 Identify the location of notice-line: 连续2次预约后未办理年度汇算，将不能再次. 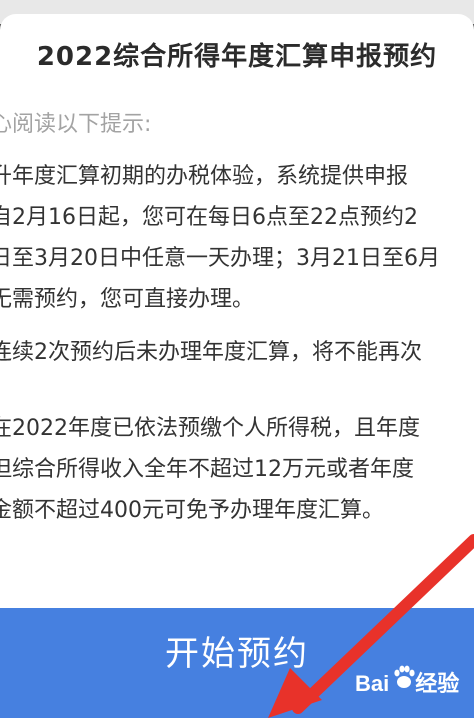
(211, 352).